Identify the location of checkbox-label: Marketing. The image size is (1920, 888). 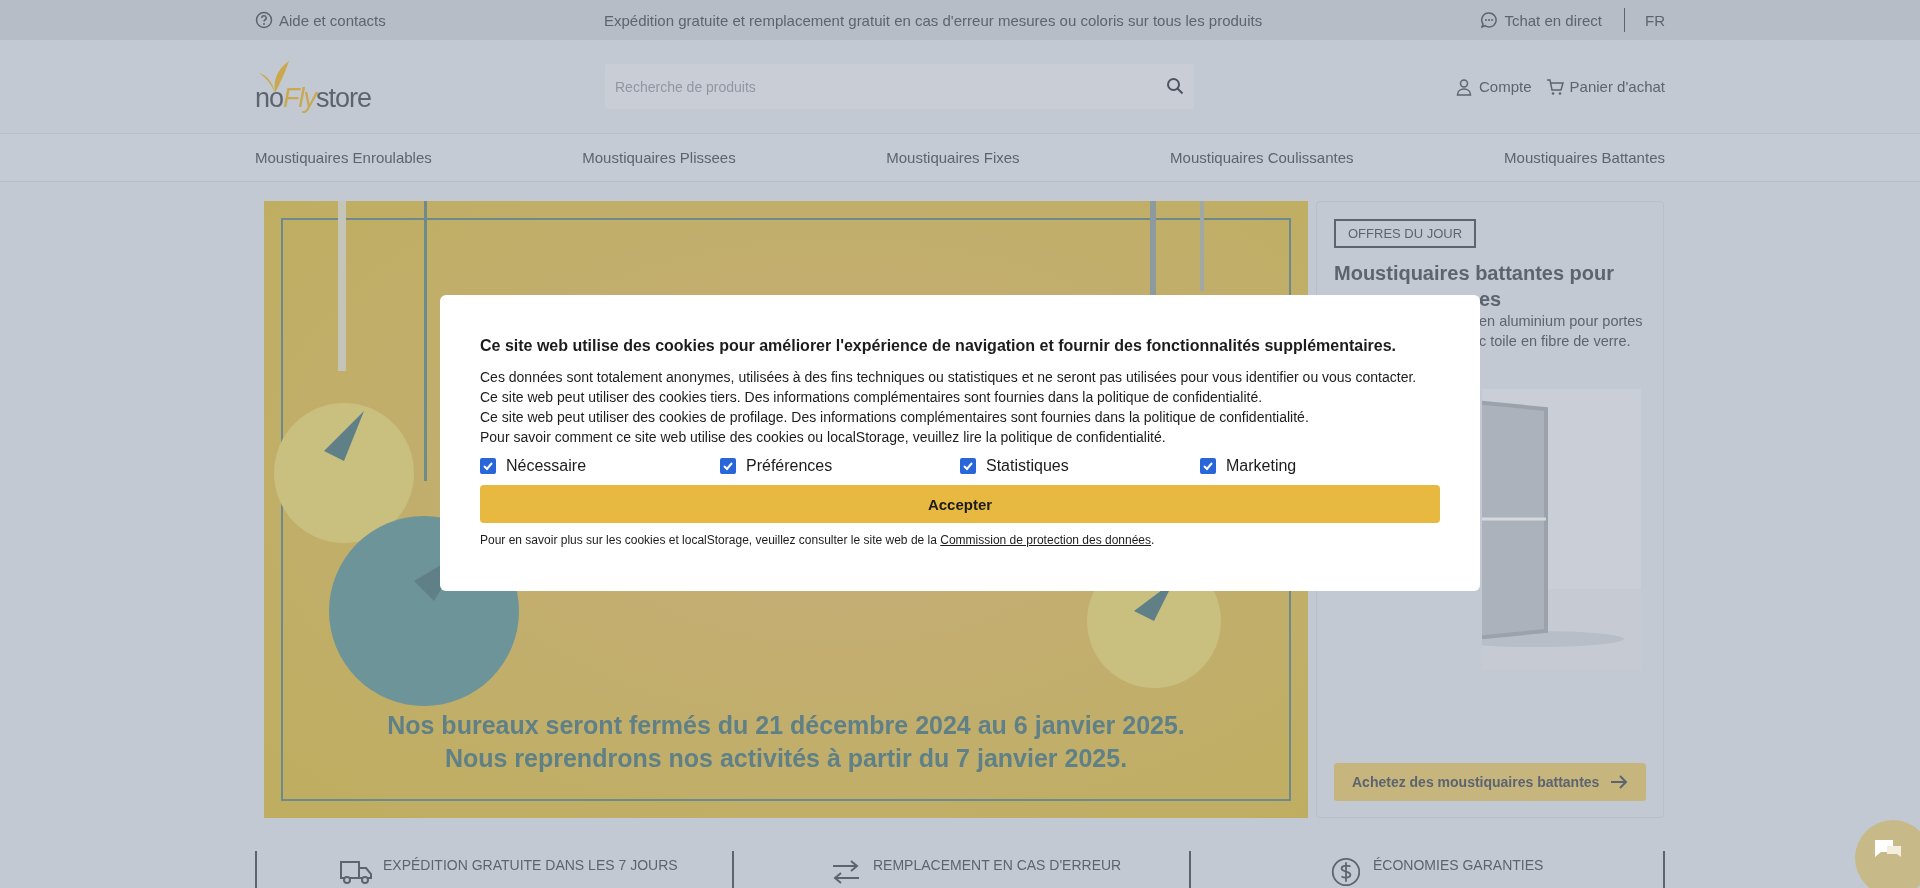
(1261, 466).